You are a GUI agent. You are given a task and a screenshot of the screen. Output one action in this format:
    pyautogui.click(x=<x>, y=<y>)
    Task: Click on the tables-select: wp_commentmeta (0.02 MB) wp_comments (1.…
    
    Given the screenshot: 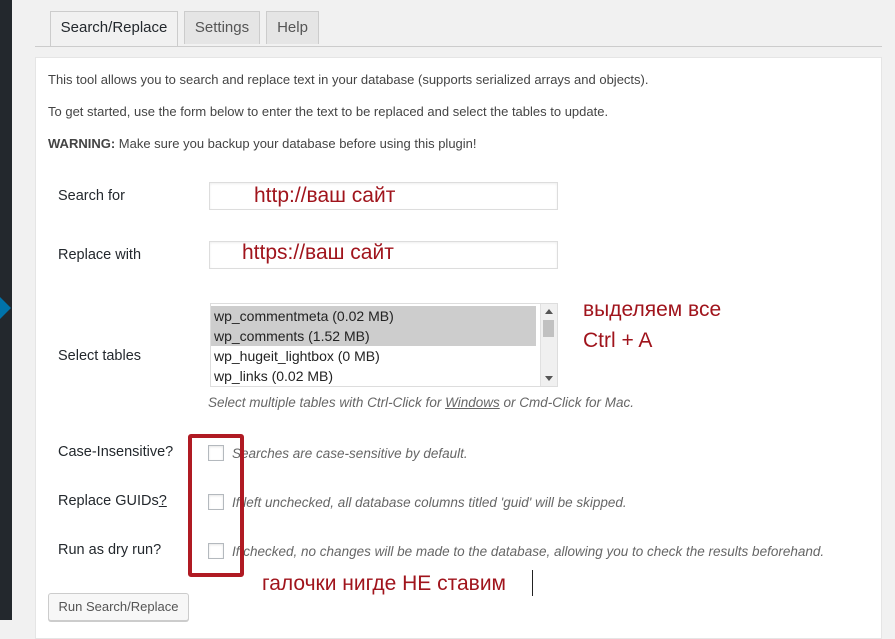 What is the action you would take?
    pyautogui.click(x=384, y=345)
    